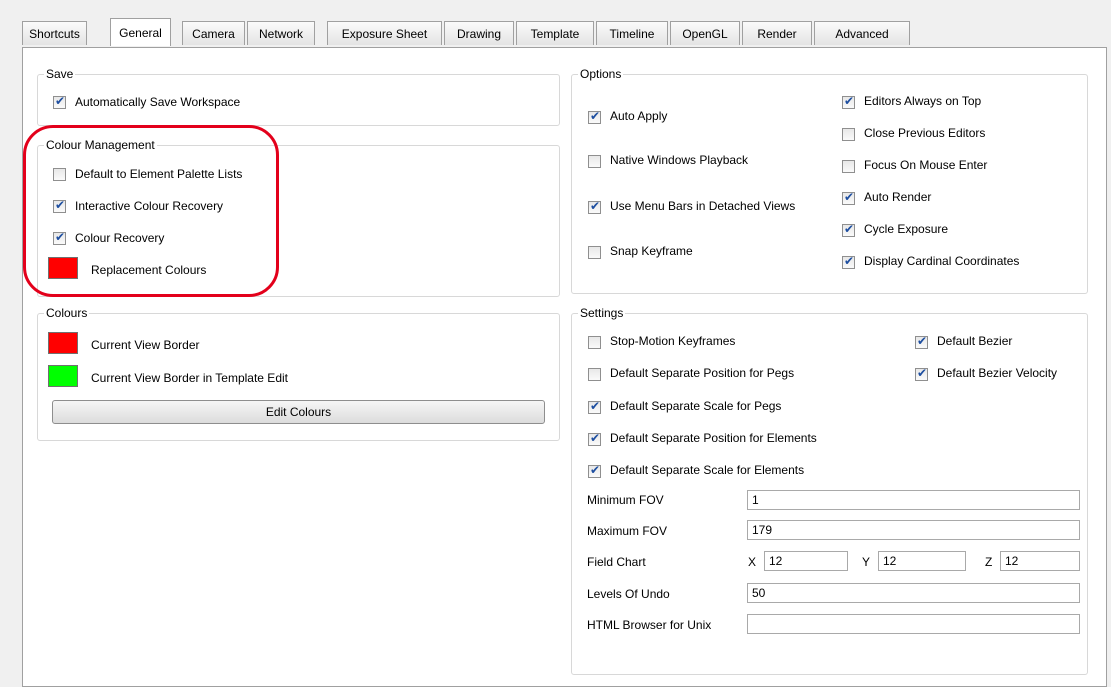  What do you see at coordinates (989, 562) in the screenshot?
I see `field-chart-z-label: Z` at bounding box center [989, 562].